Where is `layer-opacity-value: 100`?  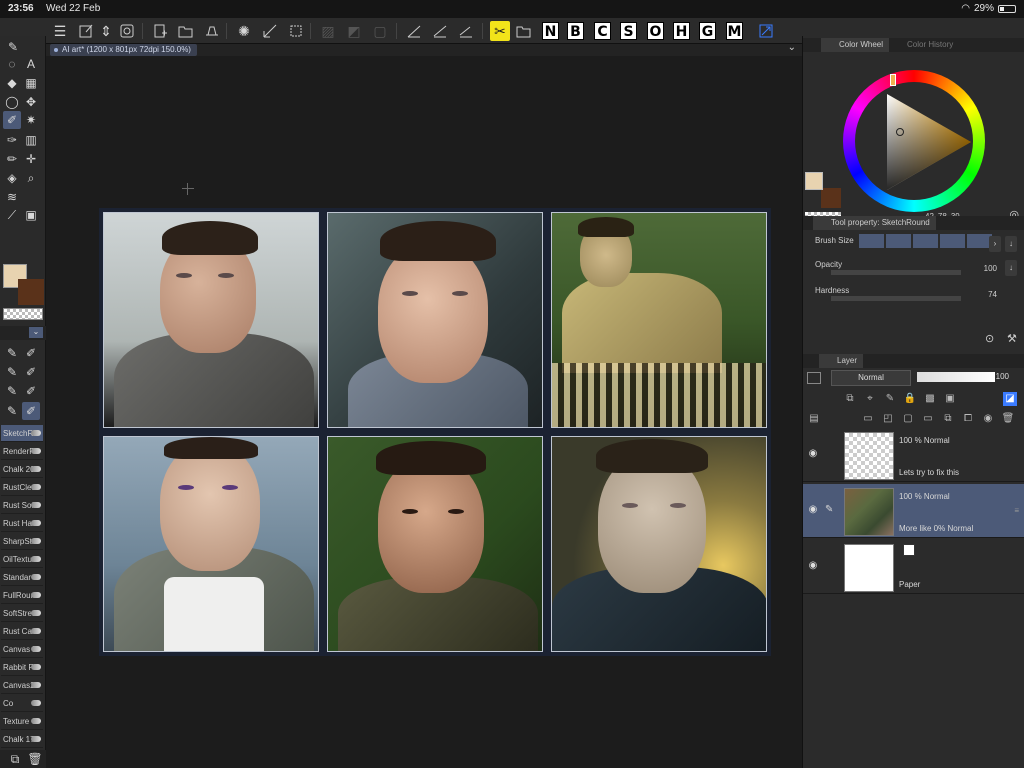
layer-opacity-value: 100 is located at coordinates (1002, 376).